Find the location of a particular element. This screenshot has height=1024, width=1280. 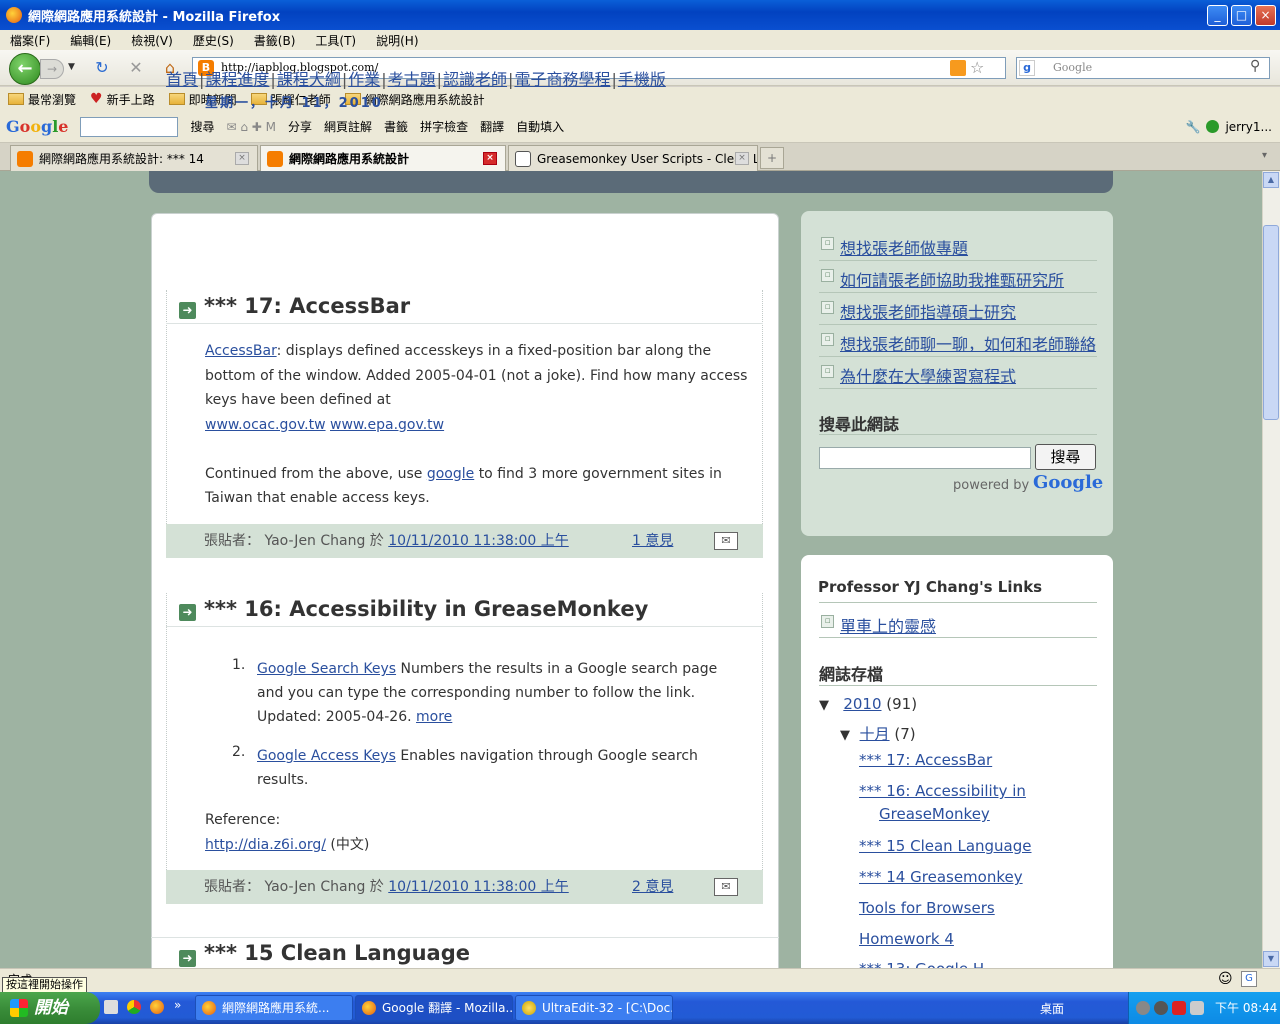

clock: 下午 08:44 is located at coordinates (1246, 1008).